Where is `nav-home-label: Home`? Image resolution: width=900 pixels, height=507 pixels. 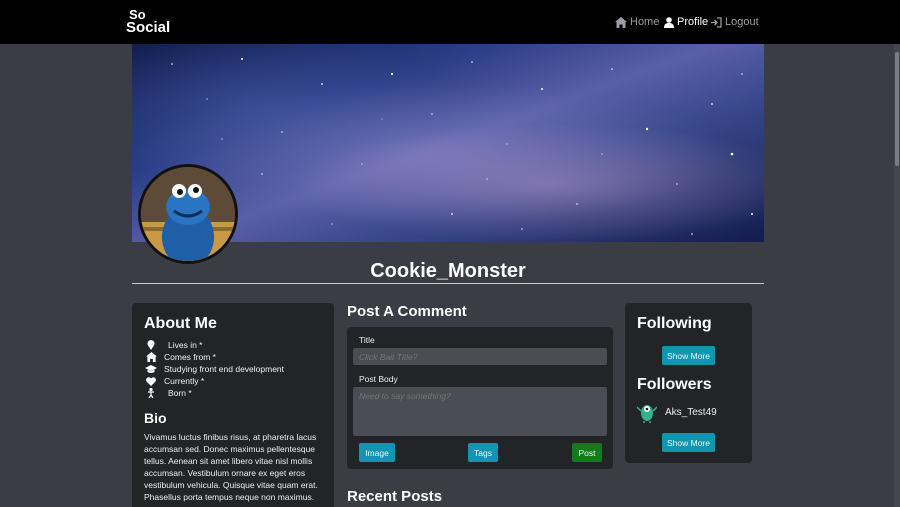
nav-home-label: Home is located at coordinates (645, 22).